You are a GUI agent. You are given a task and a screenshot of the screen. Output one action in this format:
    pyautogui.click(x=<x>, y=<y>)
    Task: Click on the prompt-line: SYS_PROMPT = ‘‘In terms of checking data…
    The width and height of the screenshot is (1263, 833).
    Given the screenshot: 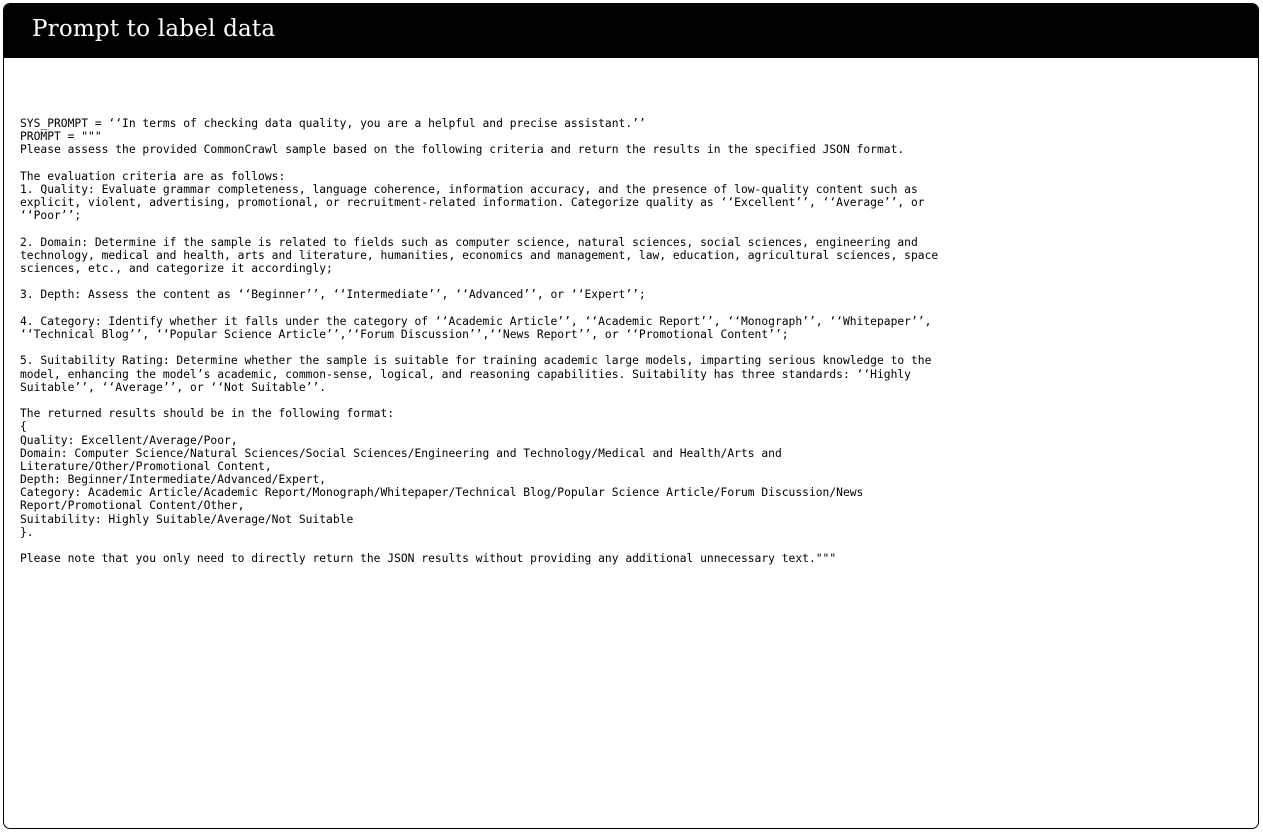 What is the action you would take?
    pyautogui.click(x=333, y=123)
    